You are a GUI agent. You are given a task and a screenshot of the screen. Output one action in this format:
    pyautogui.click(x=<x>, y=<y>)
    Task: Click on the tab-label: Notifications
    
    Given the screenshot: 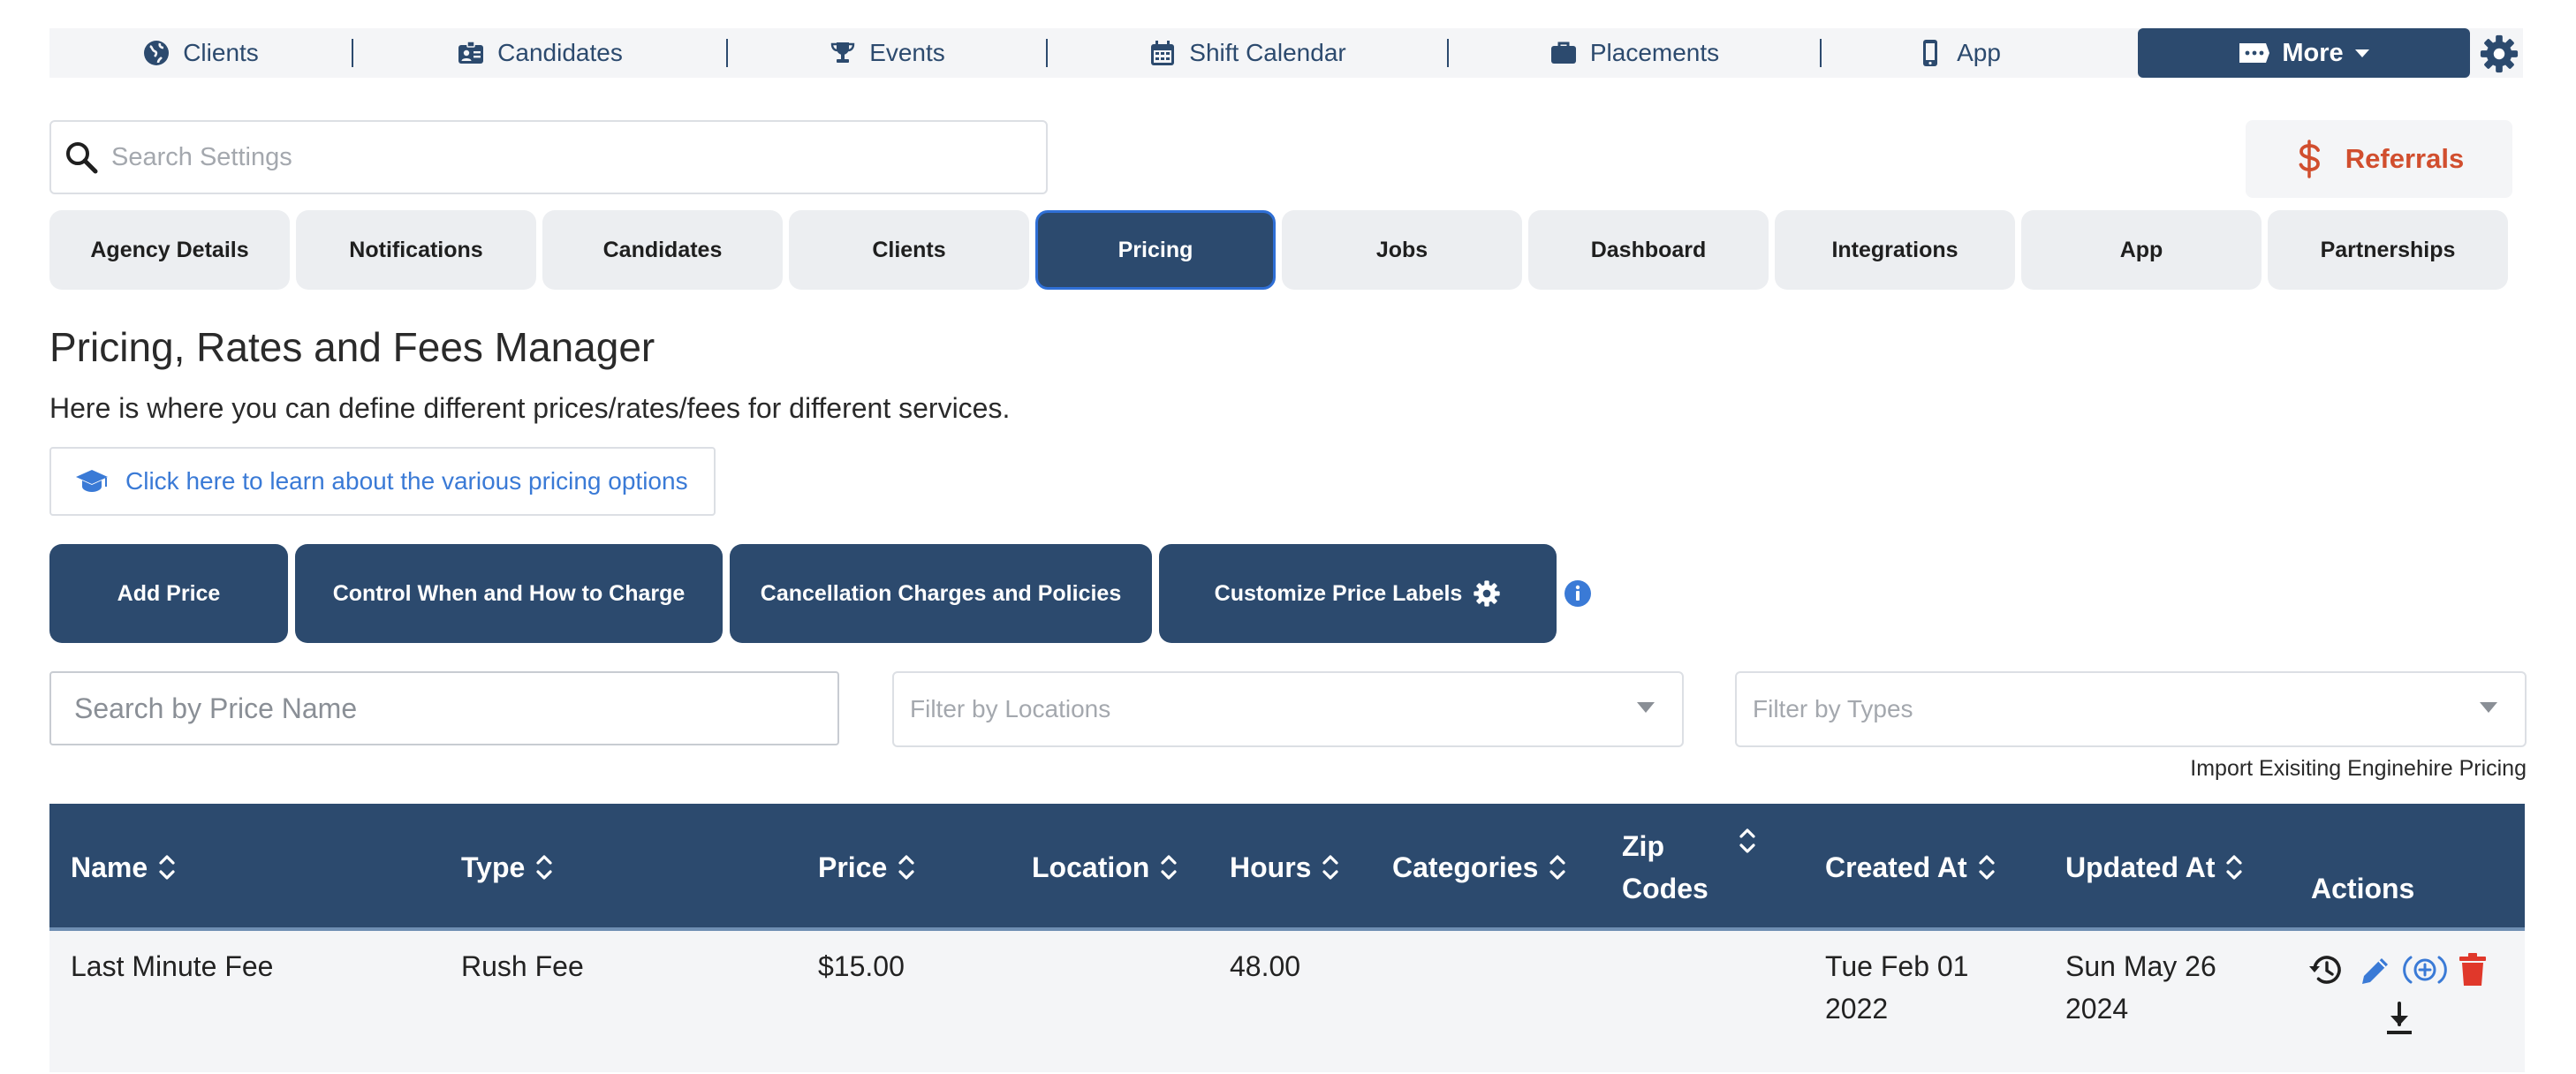 What is the action you would take?
    pyautogui.click(x=416, y=249)
    